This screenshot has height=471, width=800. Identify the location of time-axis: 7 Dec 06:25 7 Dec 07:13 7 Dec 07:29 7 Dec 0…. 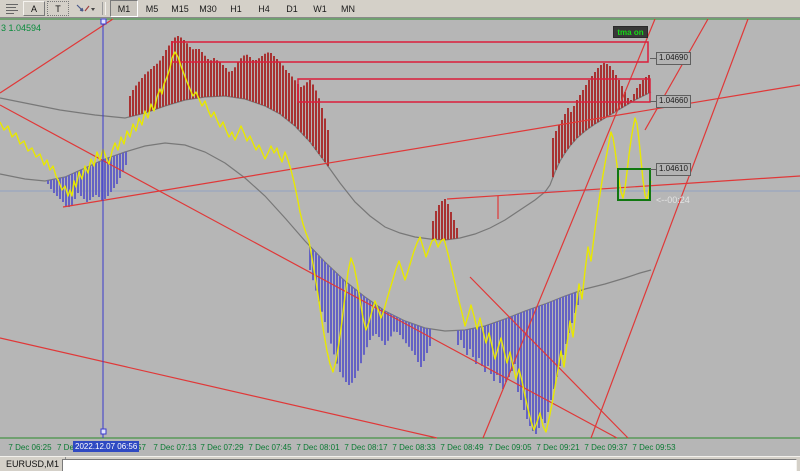
(400, 447).